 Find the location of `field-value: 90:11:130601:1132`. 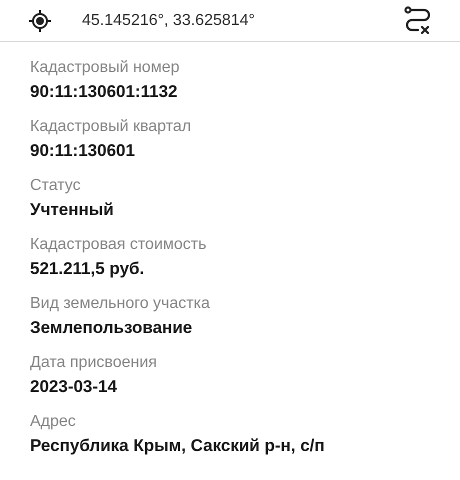

field-value: 90:11:130601:1132 is located at coordinates (104, 92).